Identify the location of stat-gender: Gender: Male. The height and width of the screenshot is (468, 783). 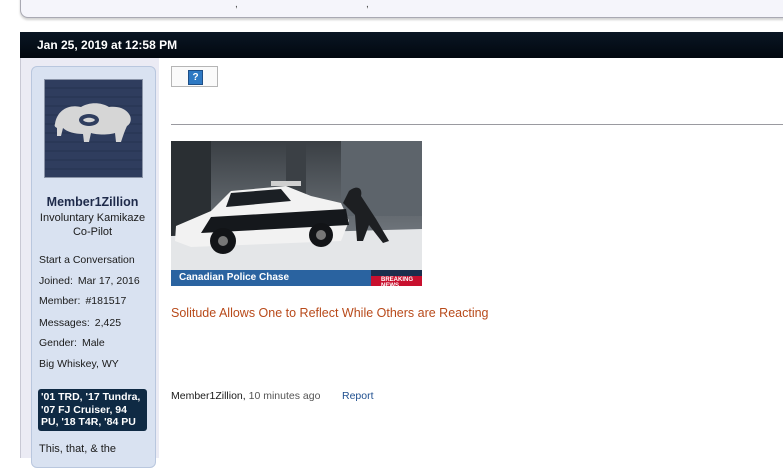
(72, 343).